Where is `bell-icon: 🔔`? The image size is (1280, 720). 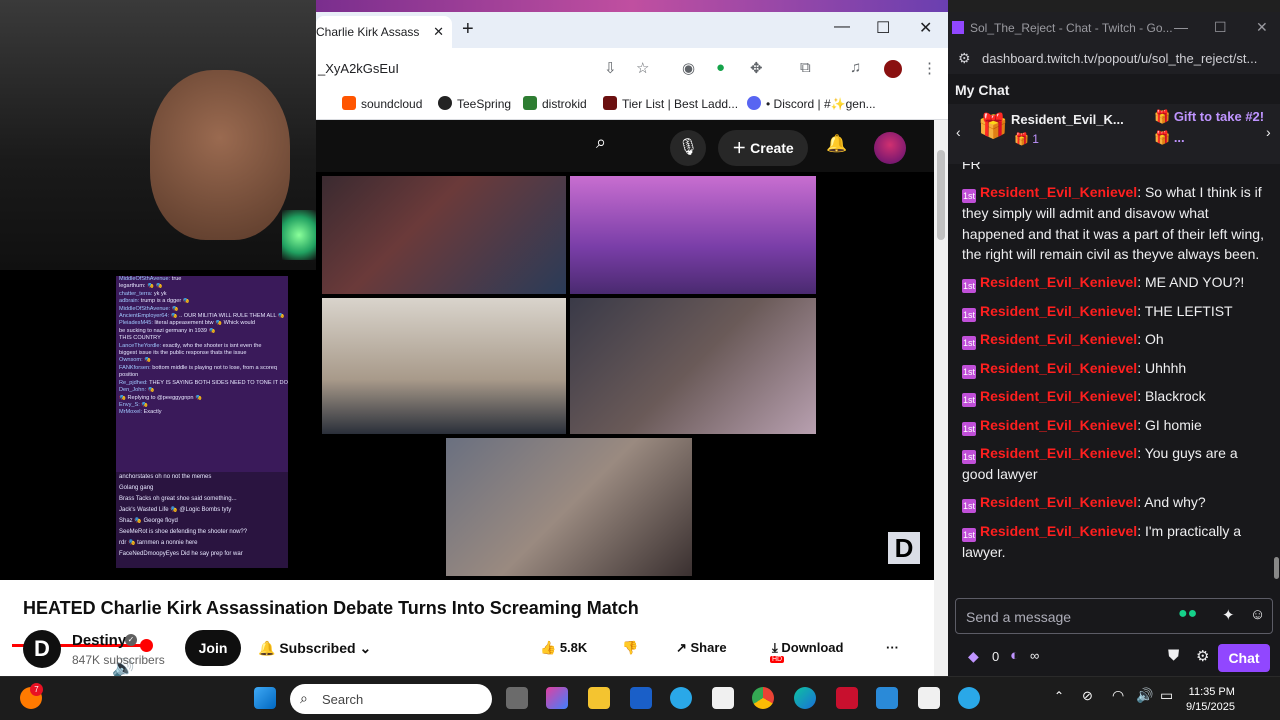 bell-icon: 🔔 is located at coordinates (836, 144).